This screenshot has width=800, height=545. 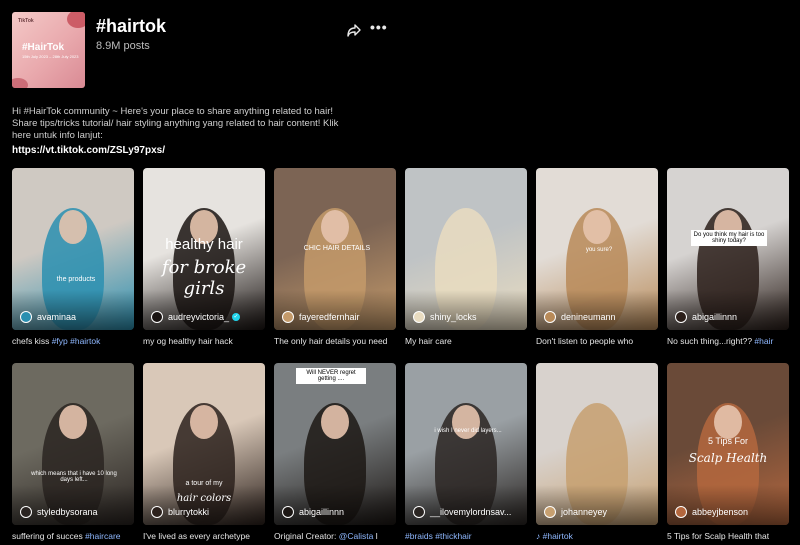 What do you see at coordinates (453, 317) in the screenshot?
I see `username: shiny_locks` at bounding box center [453, 317].